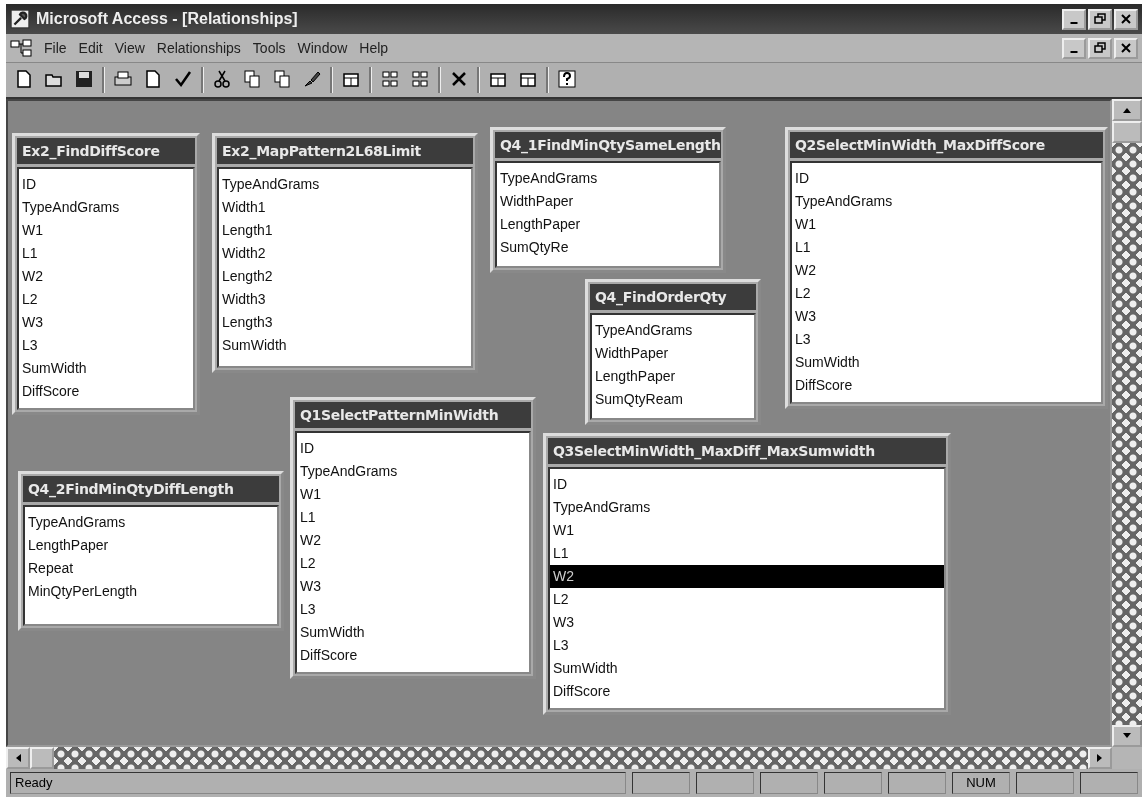 This screenshot has height=811, width=1148. What do you see at coordinates (345, 276) in the screenshot?
I see `field-item: Length2` at bounding box center [345, 276].